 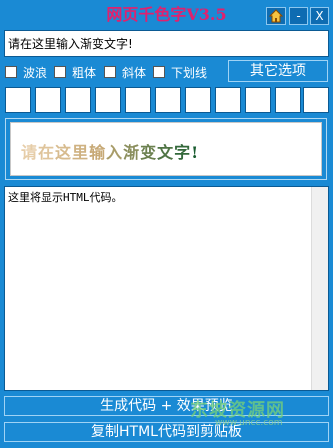 I want to click on preview-char: 文, so click(x=166, y=152).